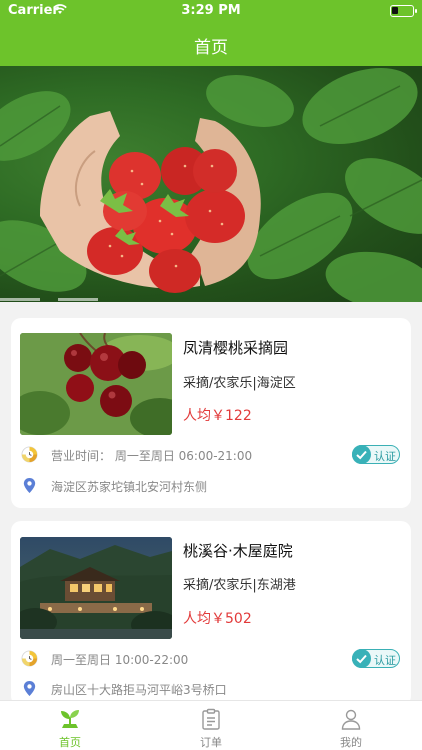 The height and width of the screenshot is (750, 422). Describe the element at coordinates (139, 690) in the screenshot. I see `address-text: 房山区十大路拒马河平峪3号桥口` at that location.